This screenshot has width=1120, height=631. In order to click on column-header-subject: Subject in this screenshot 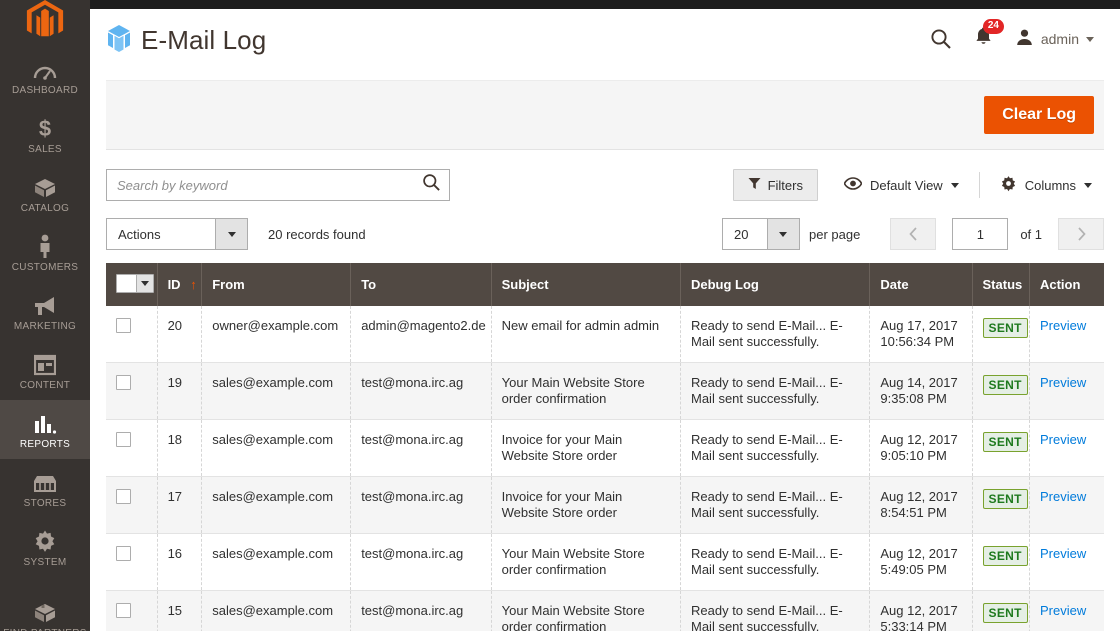, I will do `click(586, 284)`.